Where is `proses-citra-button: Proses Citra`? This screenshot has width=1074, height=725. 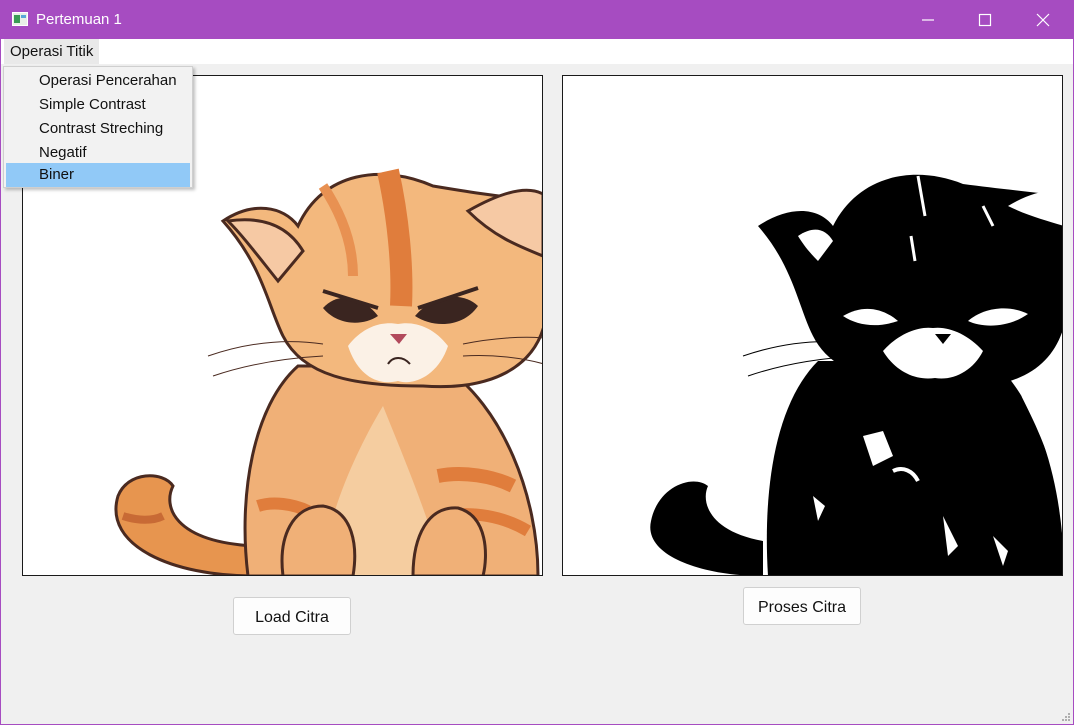
proses-citra-button: Proses Citra is located at coordinates (802, 606).